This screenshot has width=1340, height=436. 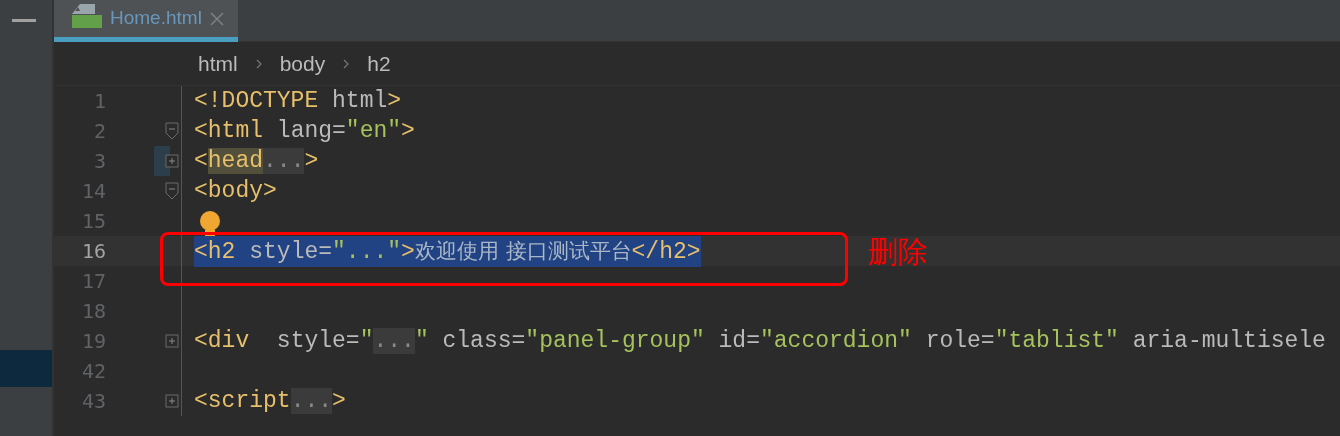 What do you see at coordinates (218, 63) in the screenshot?
I see `breadcrumb-item: html` at bounding box center [218, 63].